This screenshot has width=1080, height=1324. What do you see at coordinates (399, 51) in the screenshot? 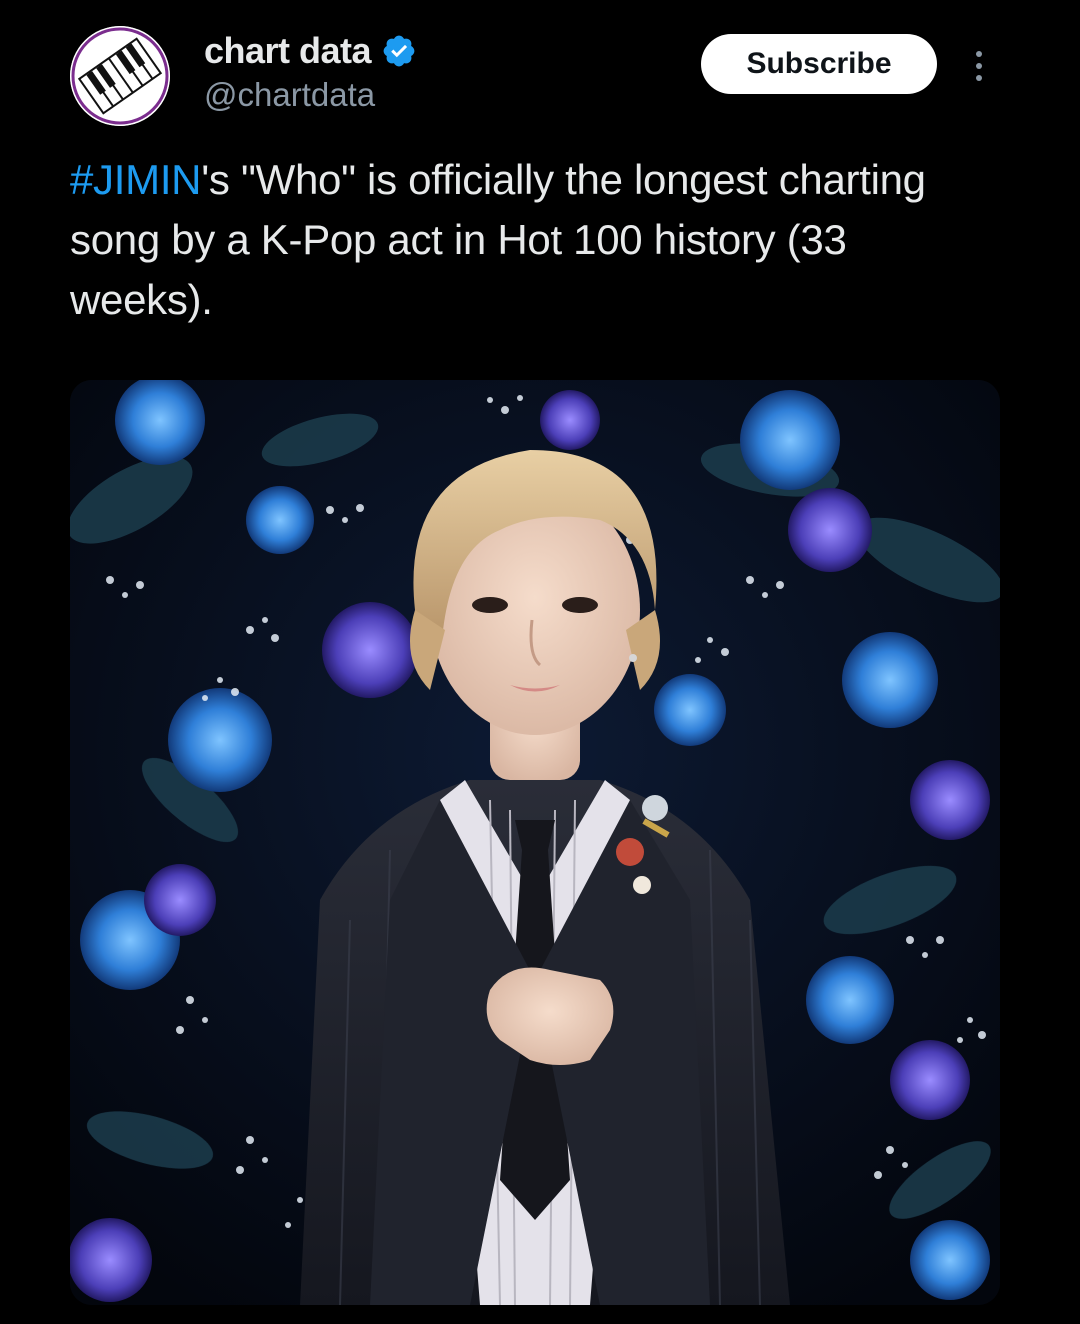
I see `verified-badge-icon` at bounding box center [399, 51].